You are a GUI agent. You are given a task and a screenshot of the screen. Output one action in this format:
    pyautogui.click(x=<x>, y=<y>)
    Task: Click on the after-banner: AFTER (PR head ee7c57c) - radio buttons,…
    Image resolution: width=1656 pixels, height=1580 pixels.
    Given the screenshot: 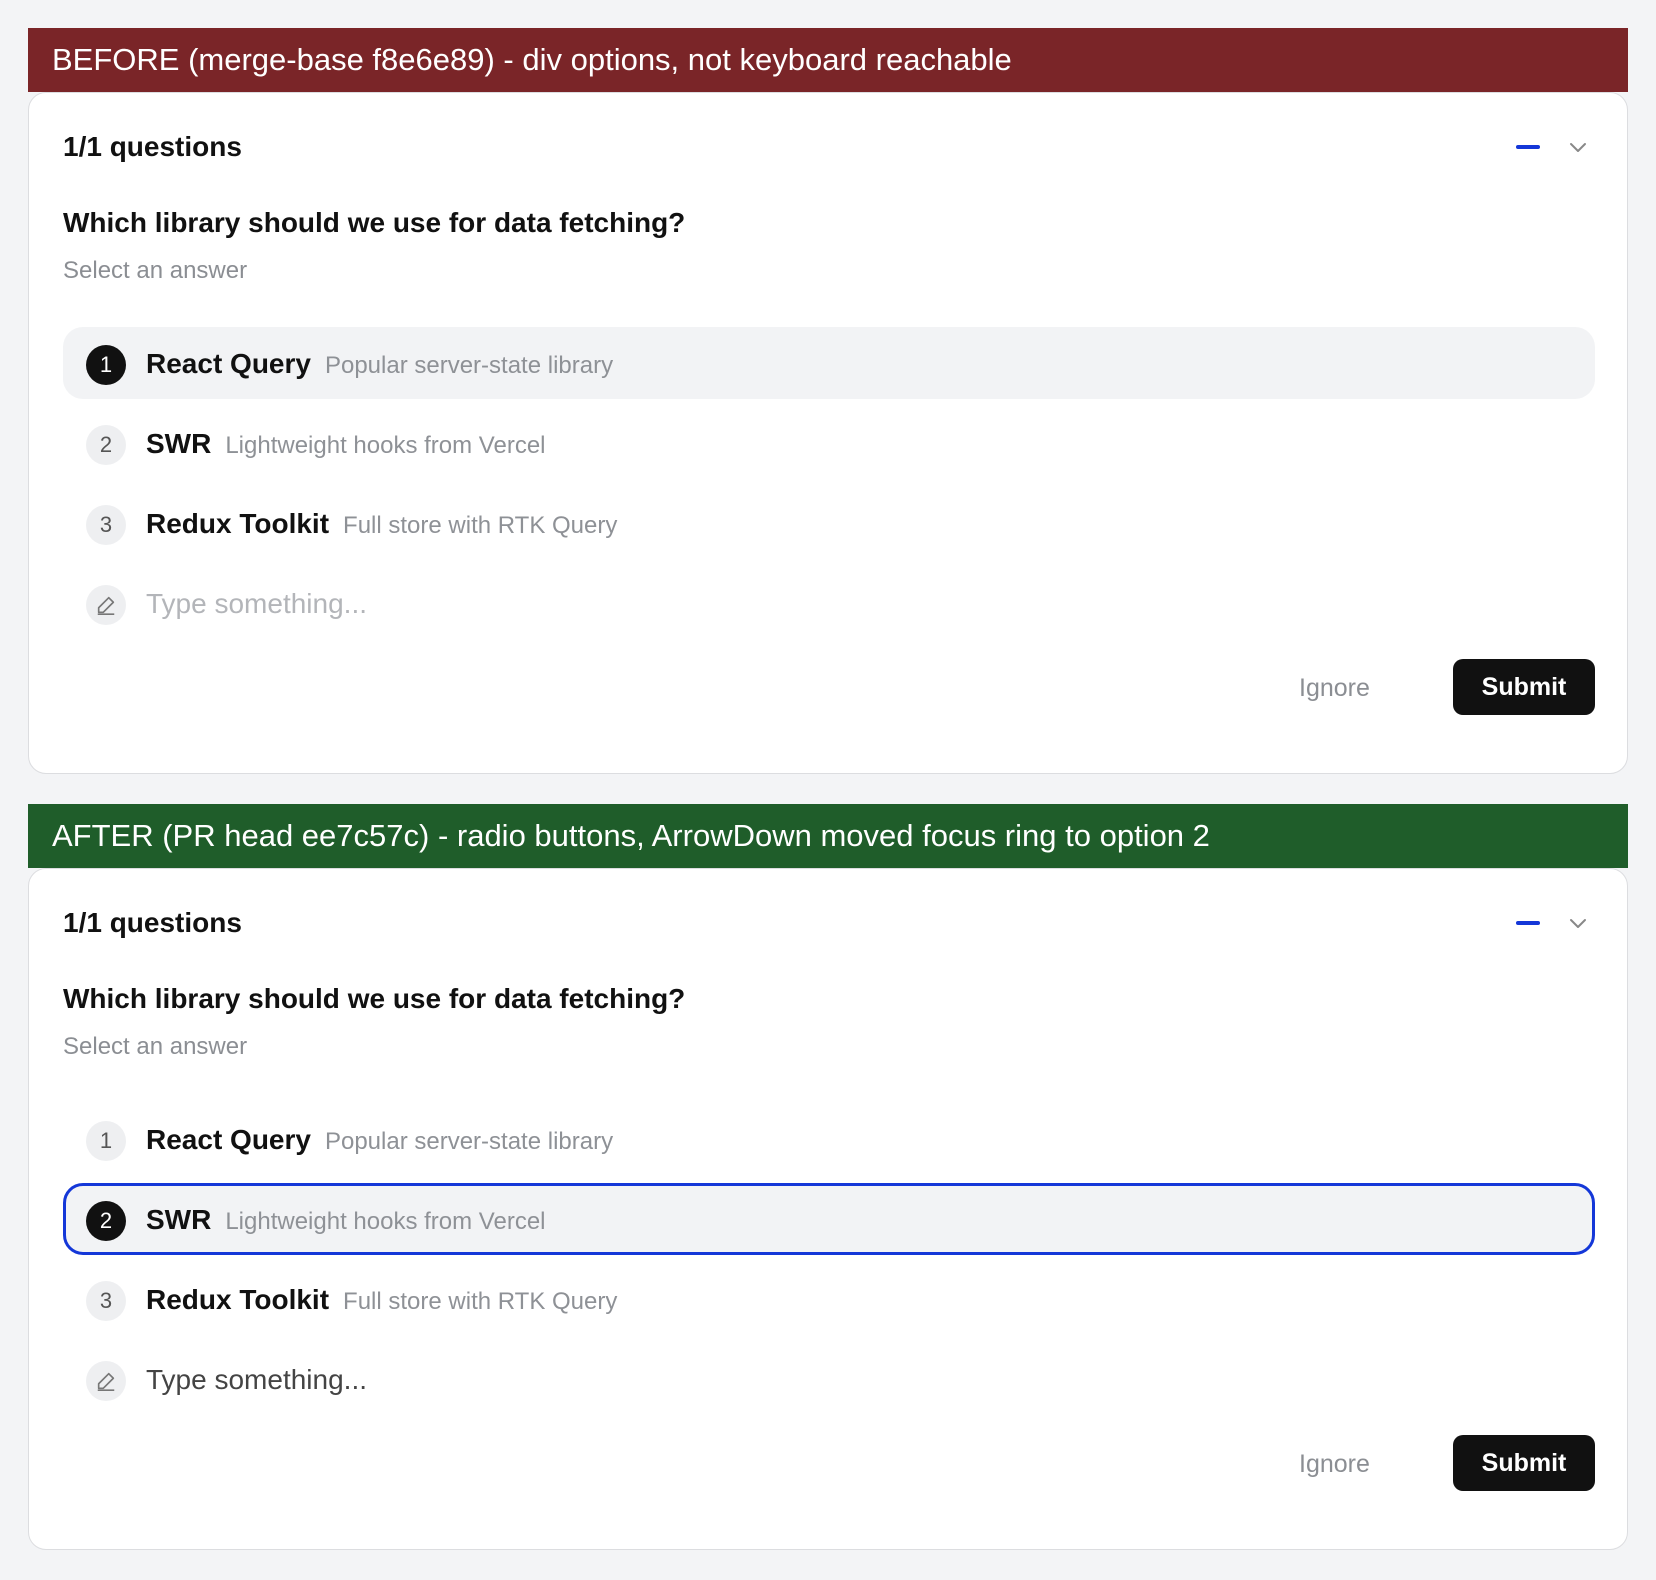 What is the action you would take?
    pyautogui.click(x=828, y=836)
    